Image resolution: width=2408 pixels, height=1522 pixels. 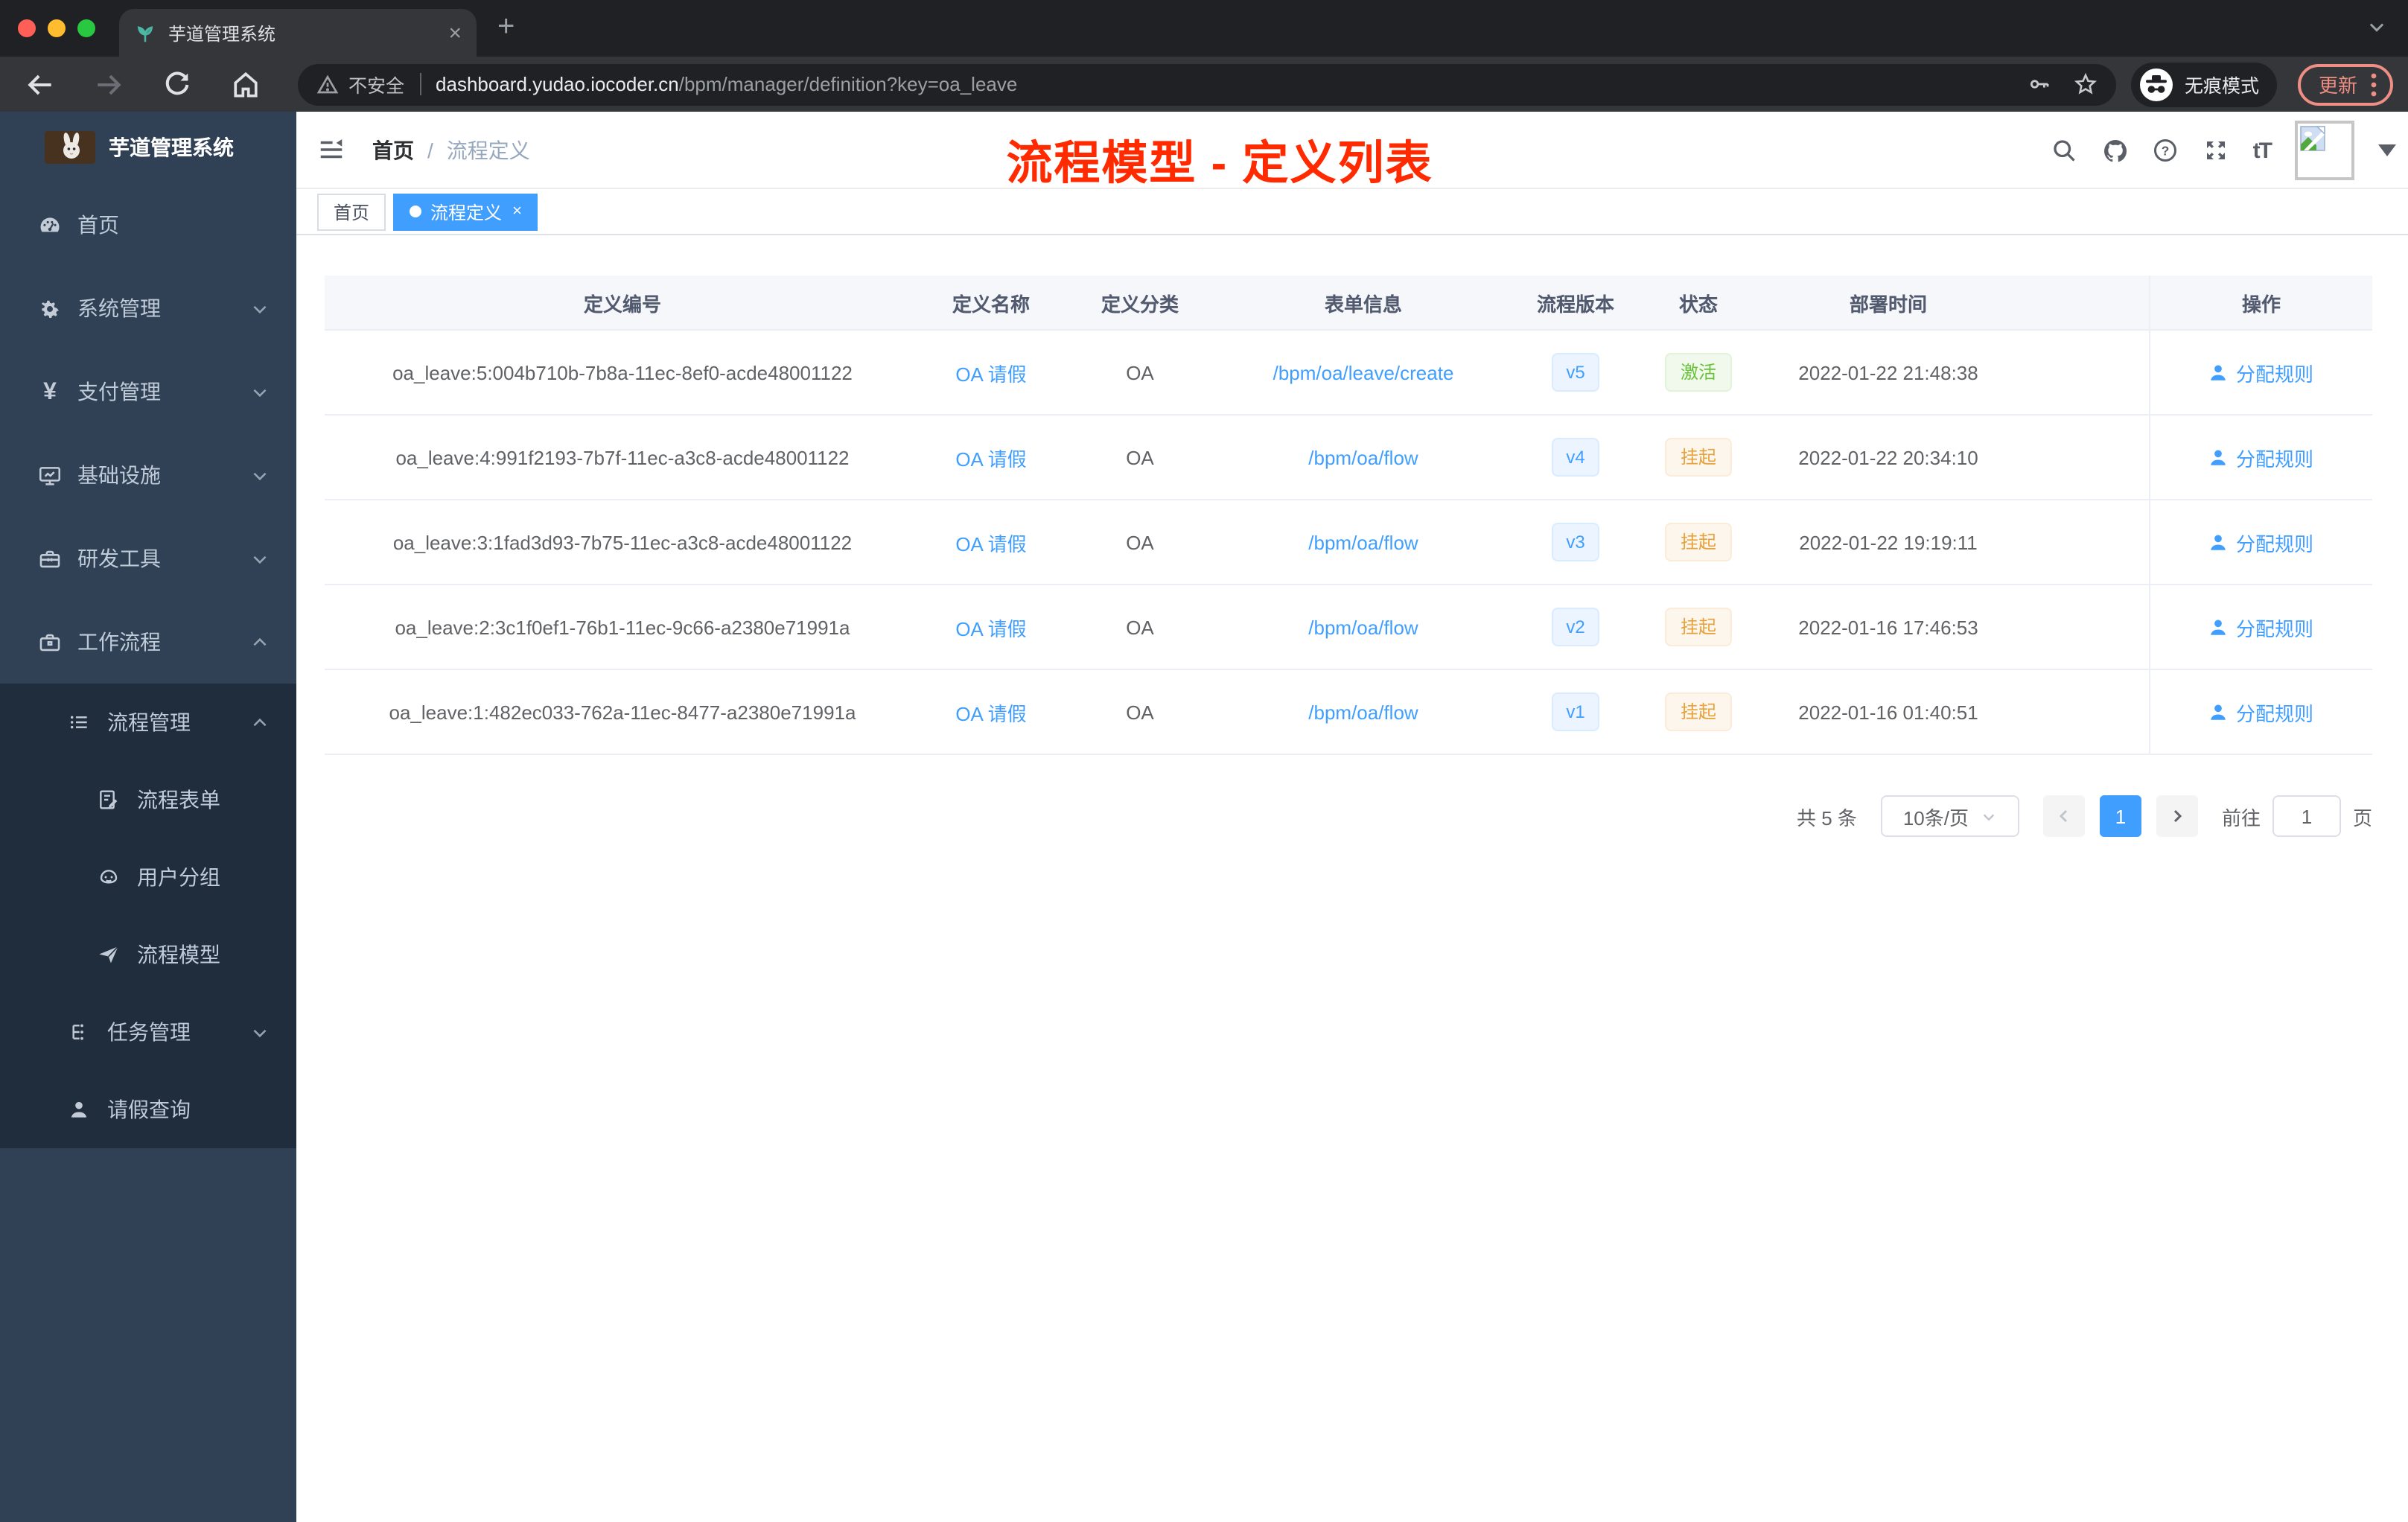 What do you see at coordinates (148, 642) in the screenshot?
I see `sidebar-item-workflow: 工作流程` at bounding box center [148, 642].